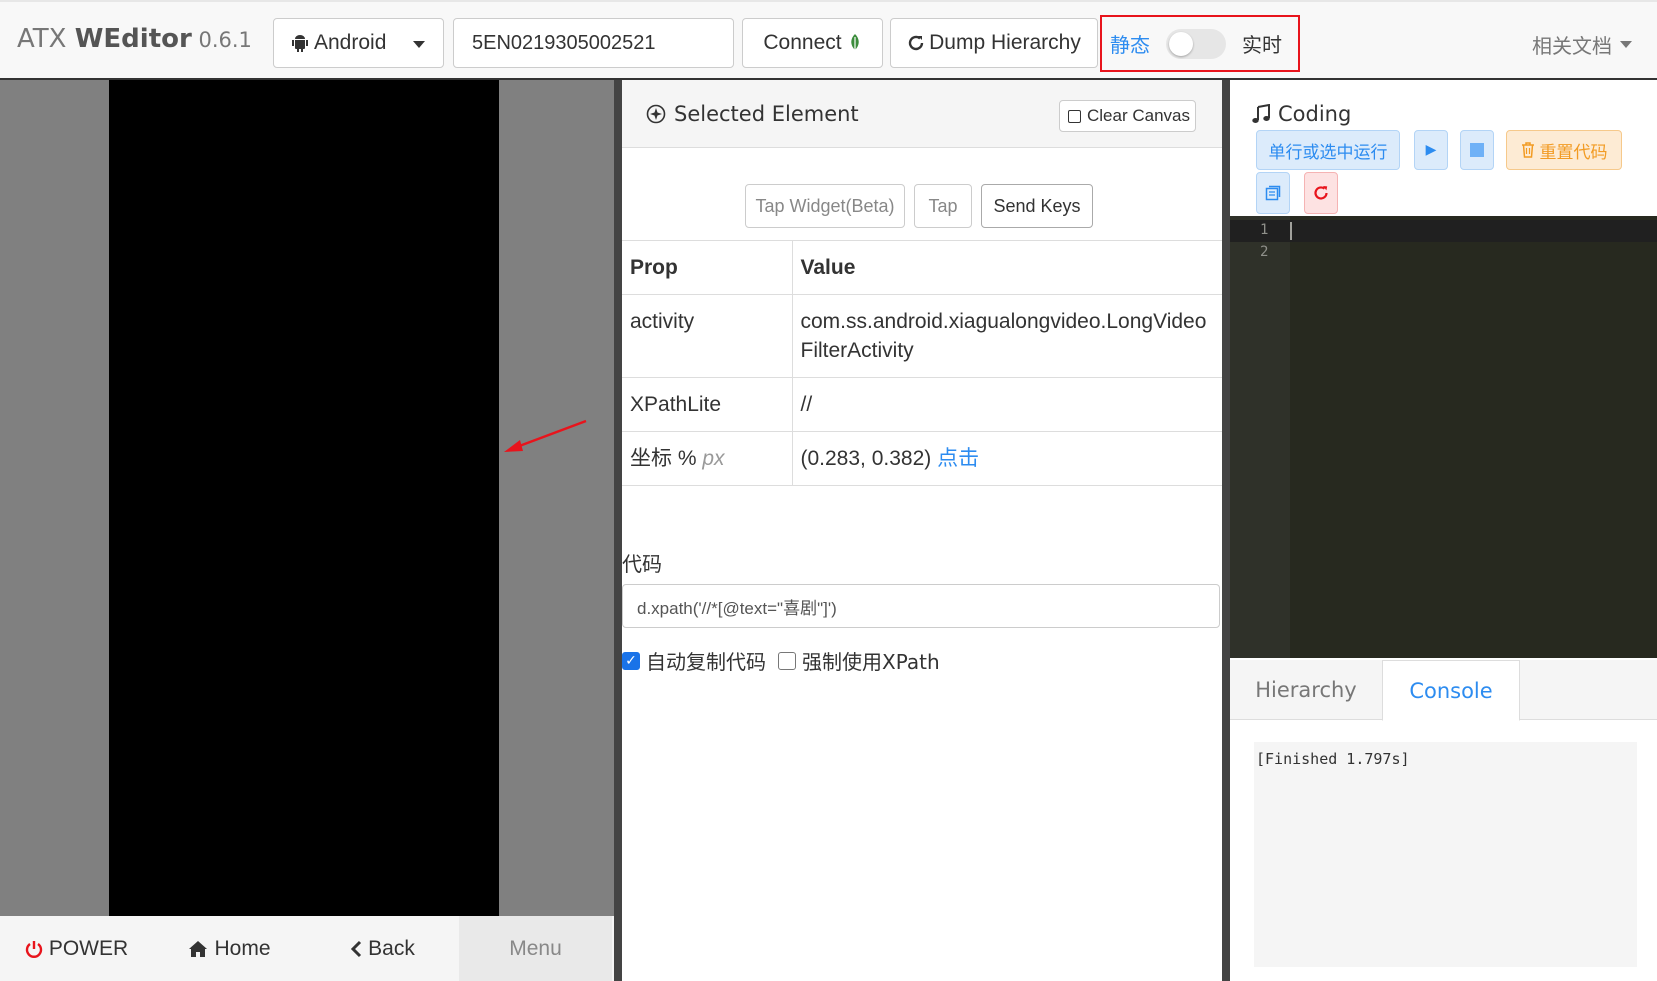 This screenshot has height=981, width=1657. Describe the element at coordinates (564, 42) in the screenshot. I see `device-serial-value: 5EN0219305002521` at that location.